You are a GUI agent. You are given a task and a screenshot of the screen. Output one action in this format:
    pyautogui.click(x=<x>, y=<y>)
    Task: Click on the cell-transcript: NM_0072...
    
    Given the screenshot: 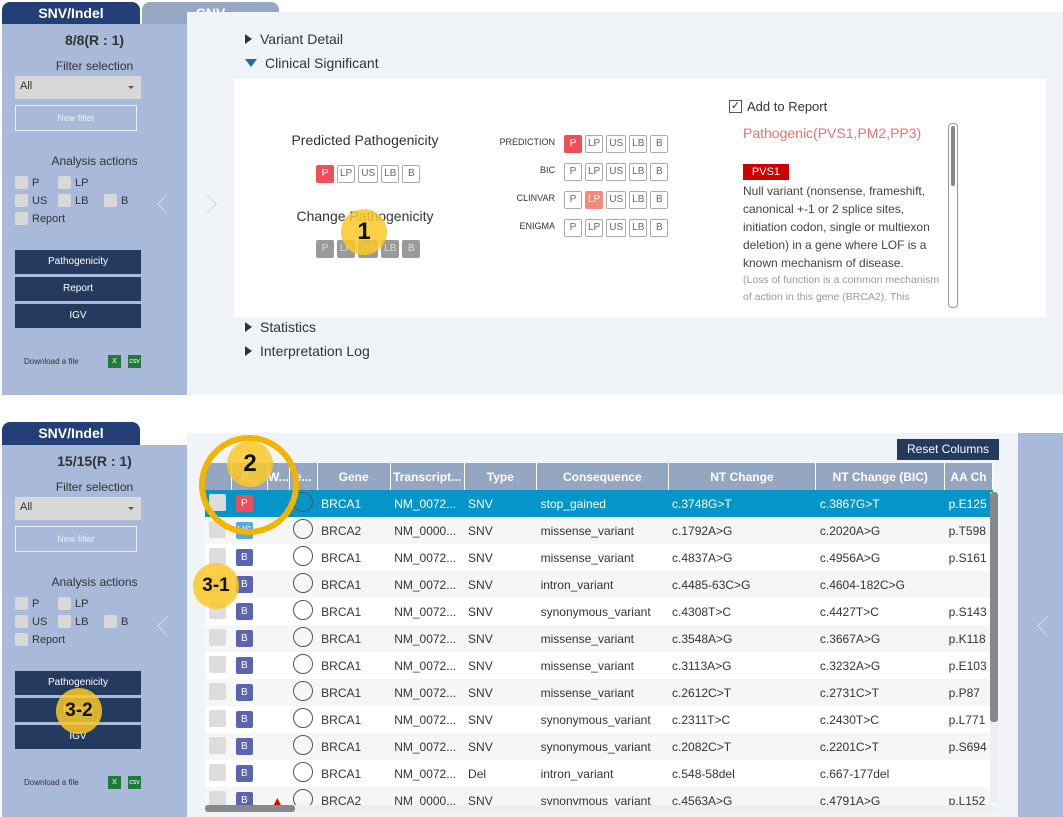 What is the action you would take?
    pyautogui.click(x=425, y=665)
    